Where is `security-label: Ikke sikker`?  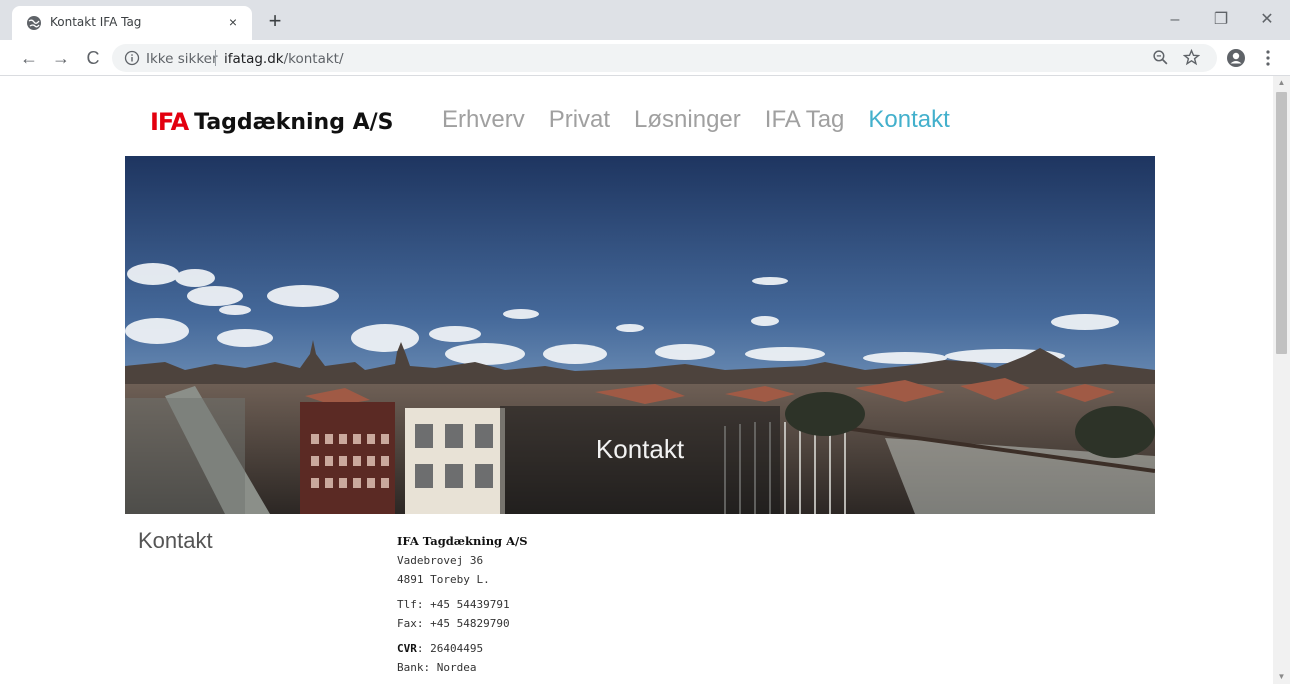
security-label: Ikke sikker is located at coordinates (182, 59).